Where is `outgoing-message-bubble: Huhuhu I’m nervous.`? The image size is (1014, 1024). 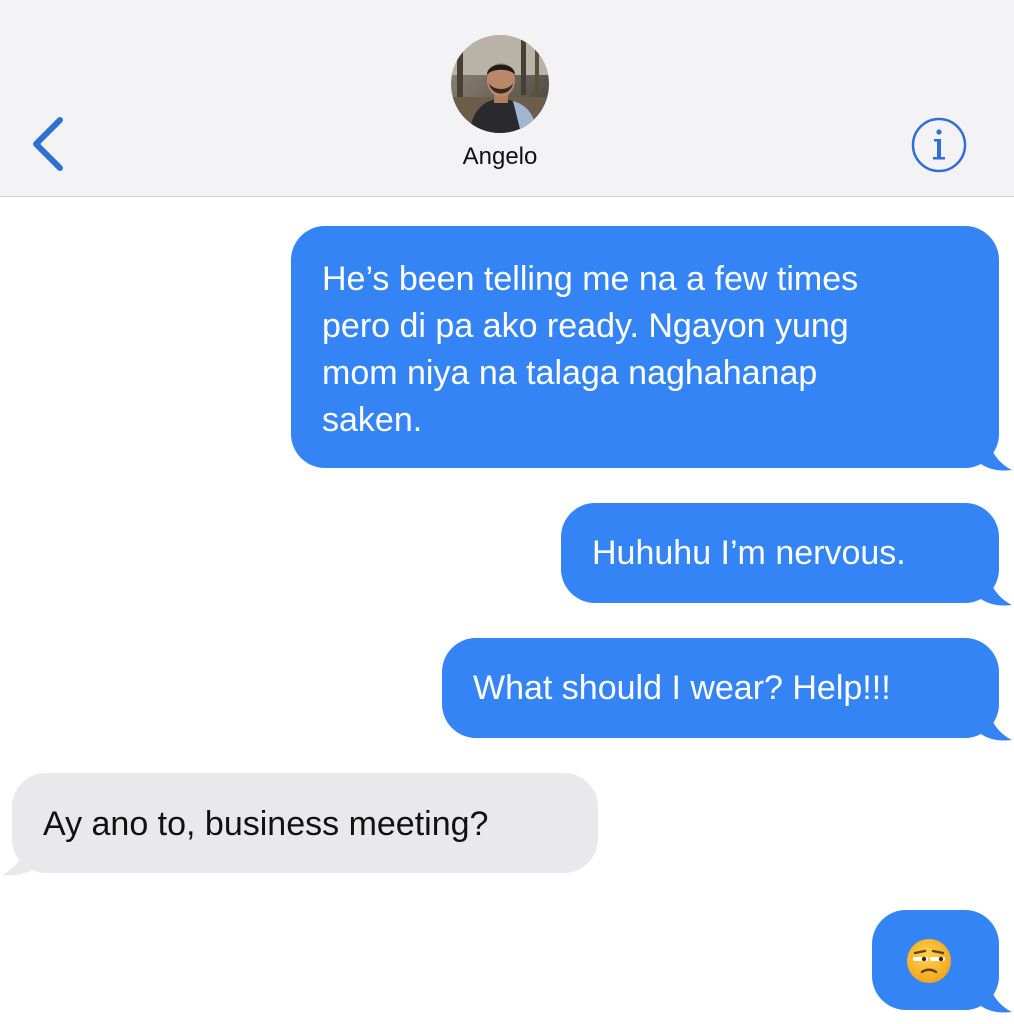
outgoing-message-bubble: Huhuhu I’m nervous. is located at coordinates (780, 553).